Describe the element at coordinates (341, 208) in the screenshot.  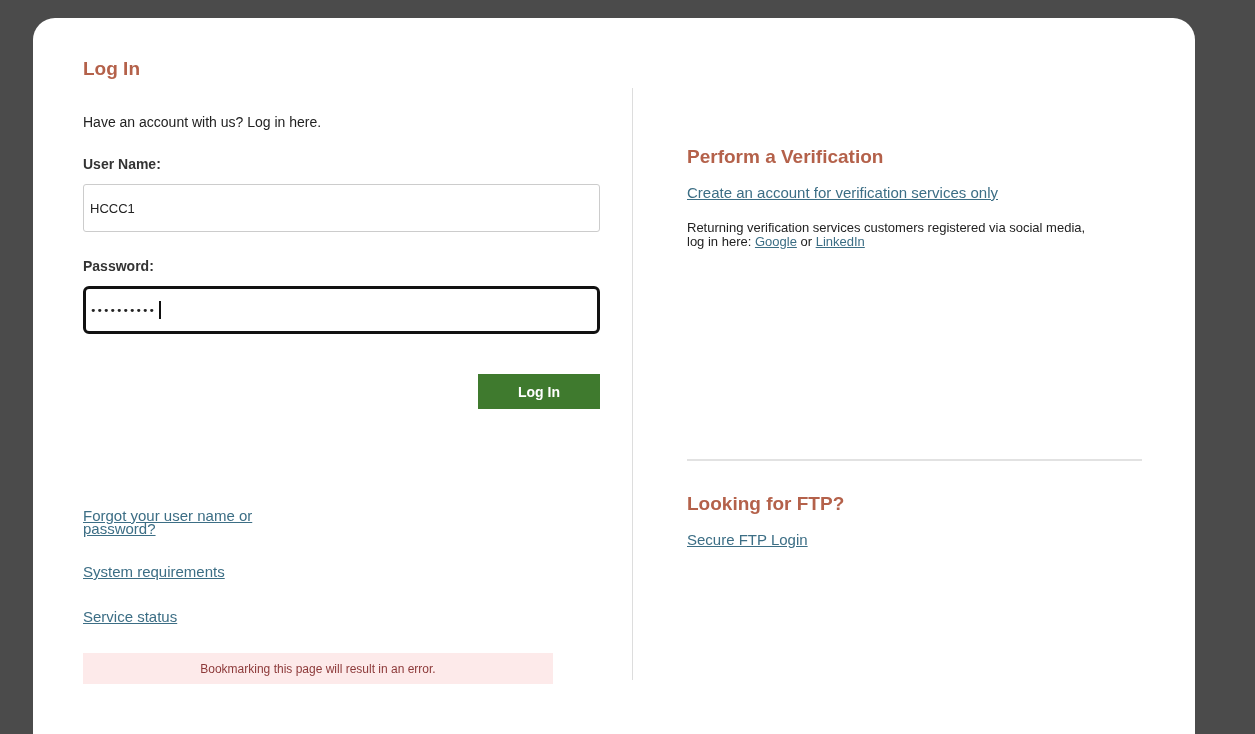
I see `username-field: HCCC1` at that location.